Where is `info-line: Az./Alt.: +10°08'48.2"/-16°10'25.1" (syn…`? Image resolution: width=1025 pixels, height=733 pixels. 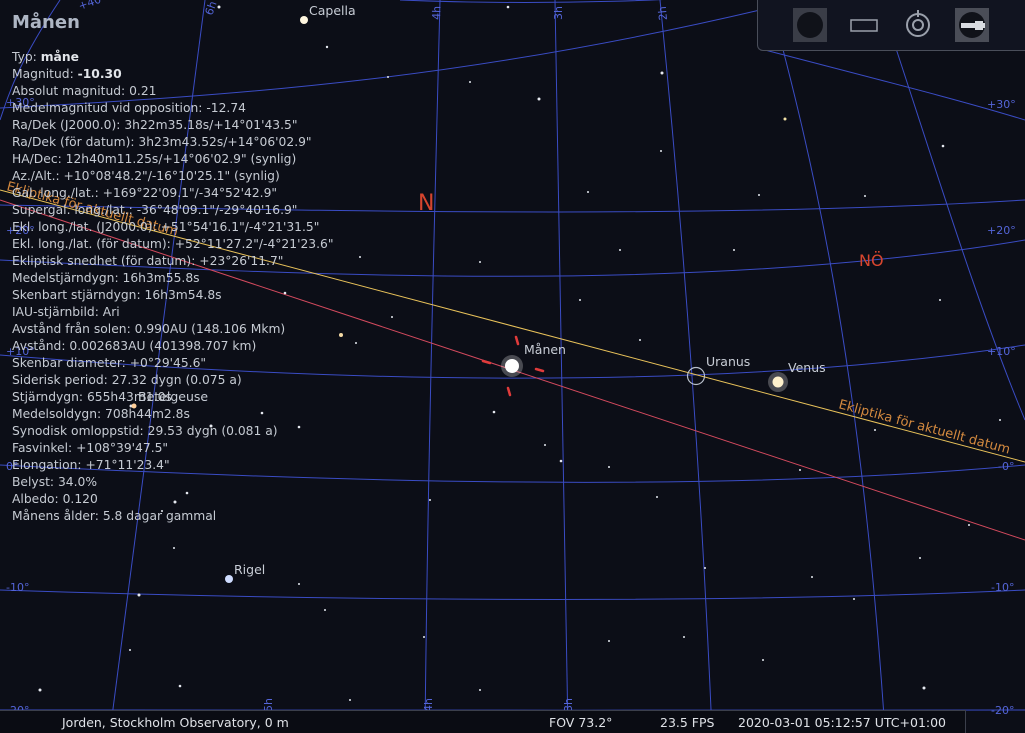 info-line: Az./Alt.: +10°08'48.2"/-16°10'25.1" (syn… is located at coordinates (173, 176).